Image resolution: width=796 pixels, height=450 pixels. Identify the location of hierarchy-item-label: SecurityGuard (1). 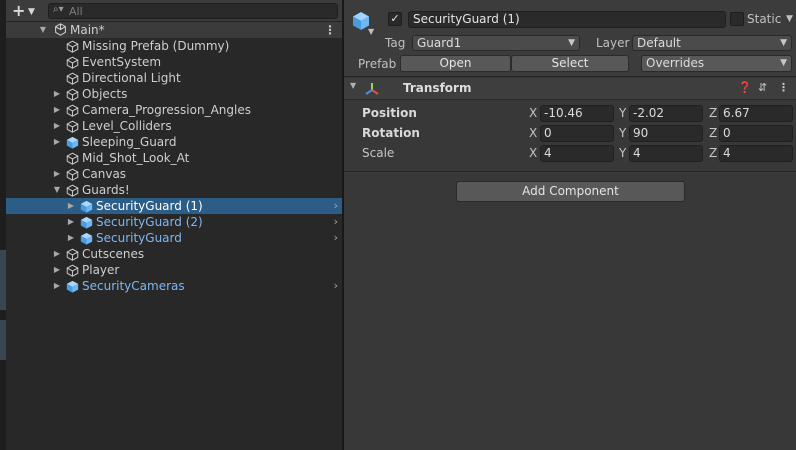
(149, 206).